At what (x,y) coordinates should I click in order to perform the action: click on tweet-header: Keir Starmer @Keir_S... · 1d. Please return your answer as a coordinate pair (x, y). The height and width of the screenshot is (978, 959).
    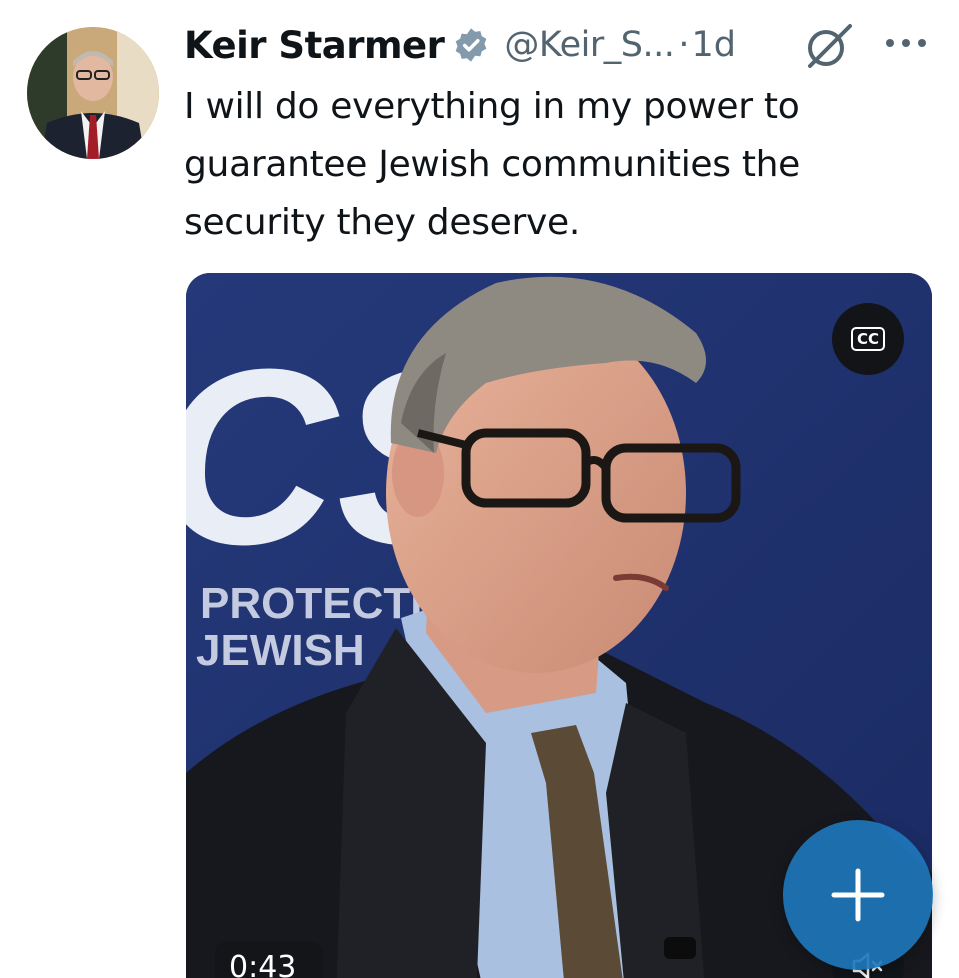
    Looking at the image, I should click on (460, 45).